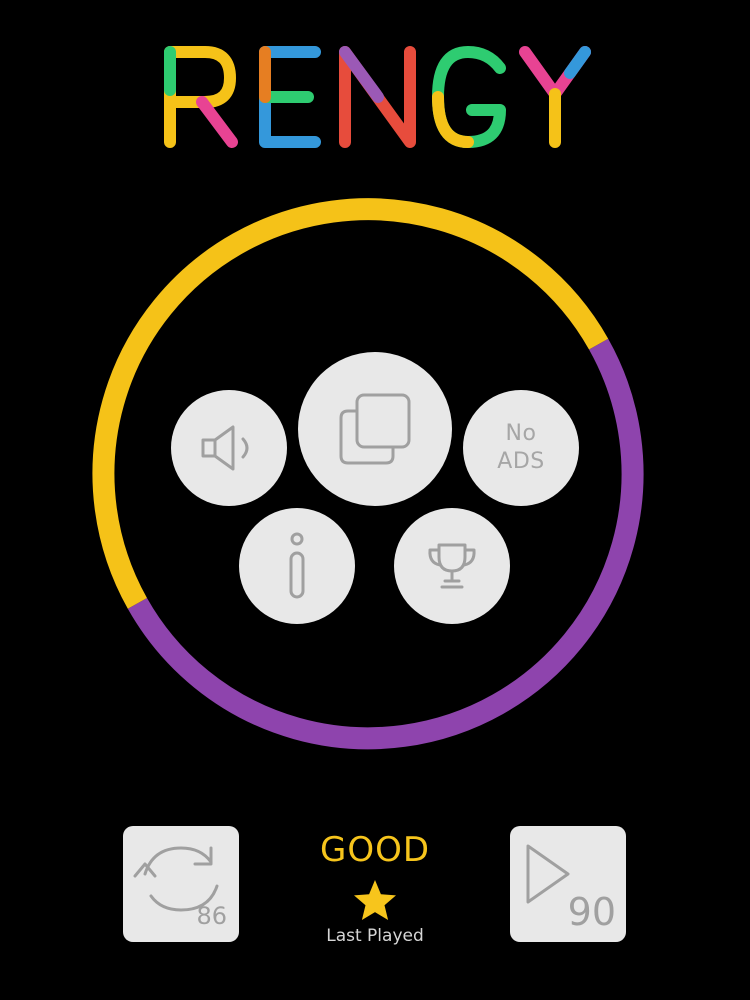  Describe the element at coordinates (225, 448) in the screenshot. I see `speaker-icon` at that location.